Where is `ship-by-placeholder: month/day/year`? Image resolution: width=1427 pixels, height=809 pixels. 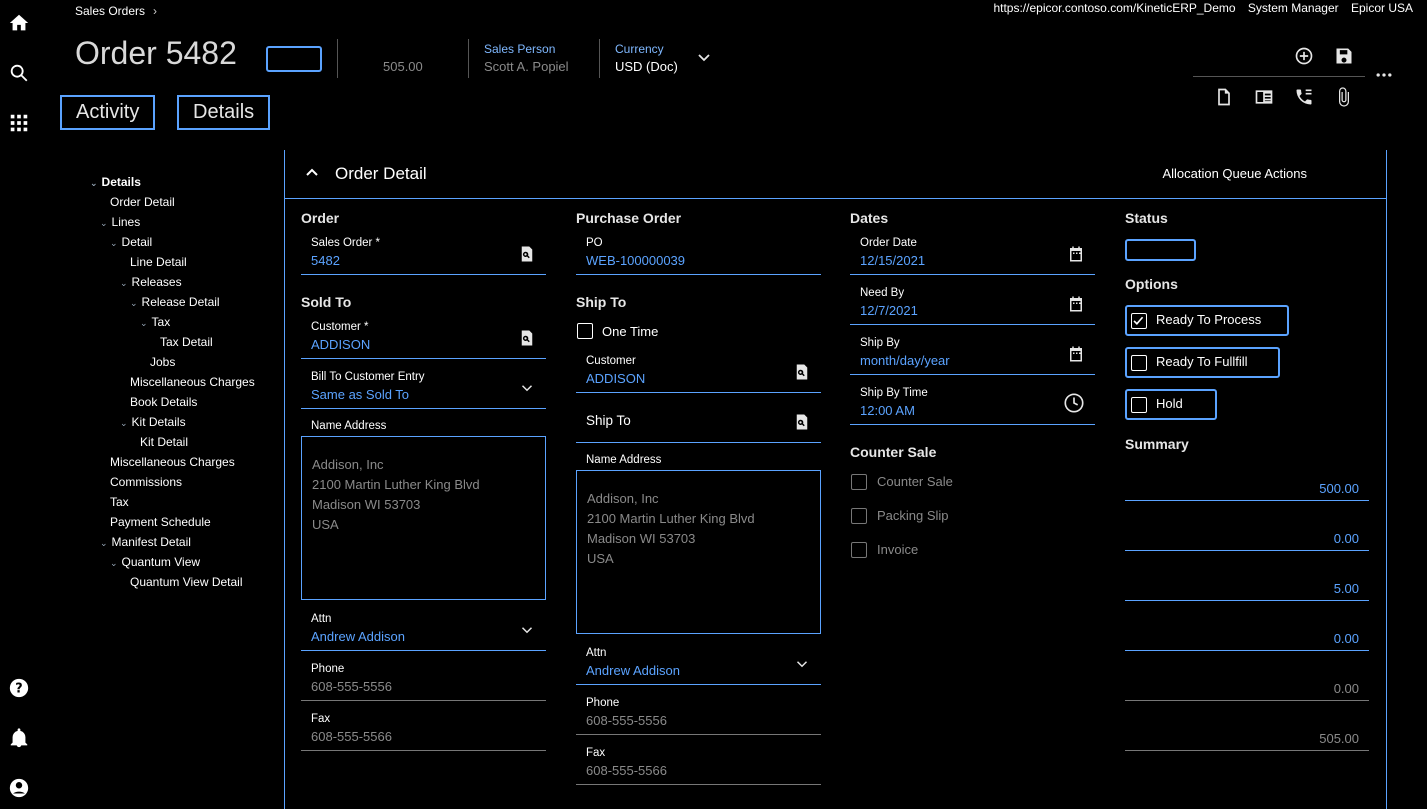
ship-by-placeholder: month/day/year is located at coordinates (905, 360).